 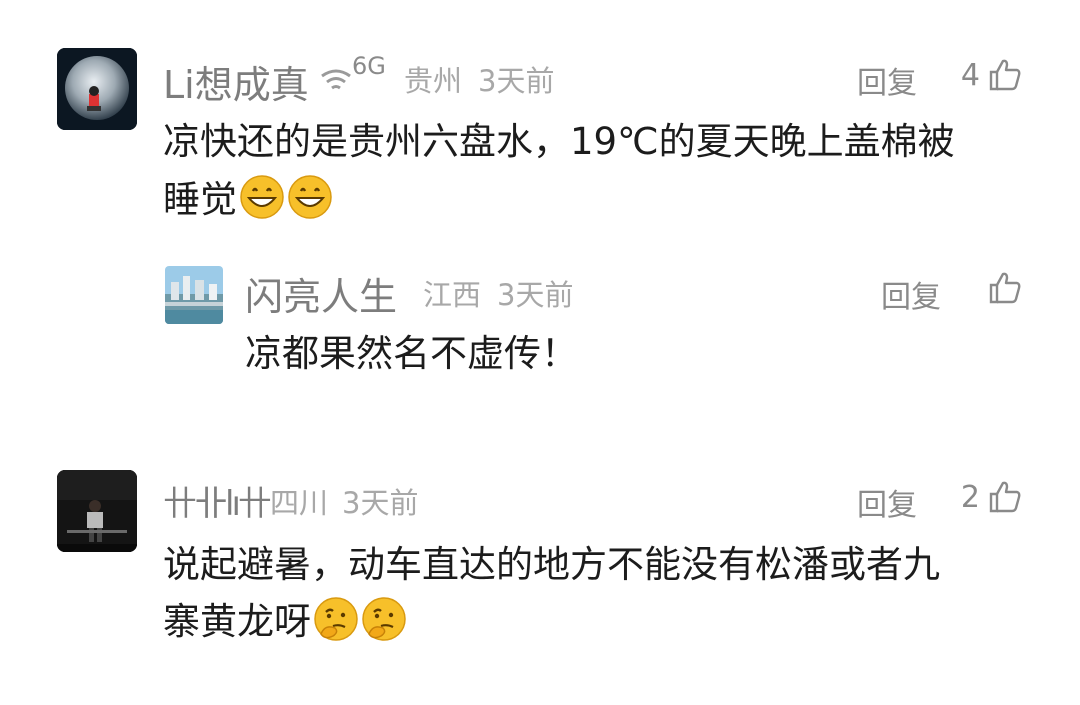 What do you see at coordinates (200, 199) in the screenshot?
I see `comment-text-cont: 睡觉` at bounding box center [200, 199].